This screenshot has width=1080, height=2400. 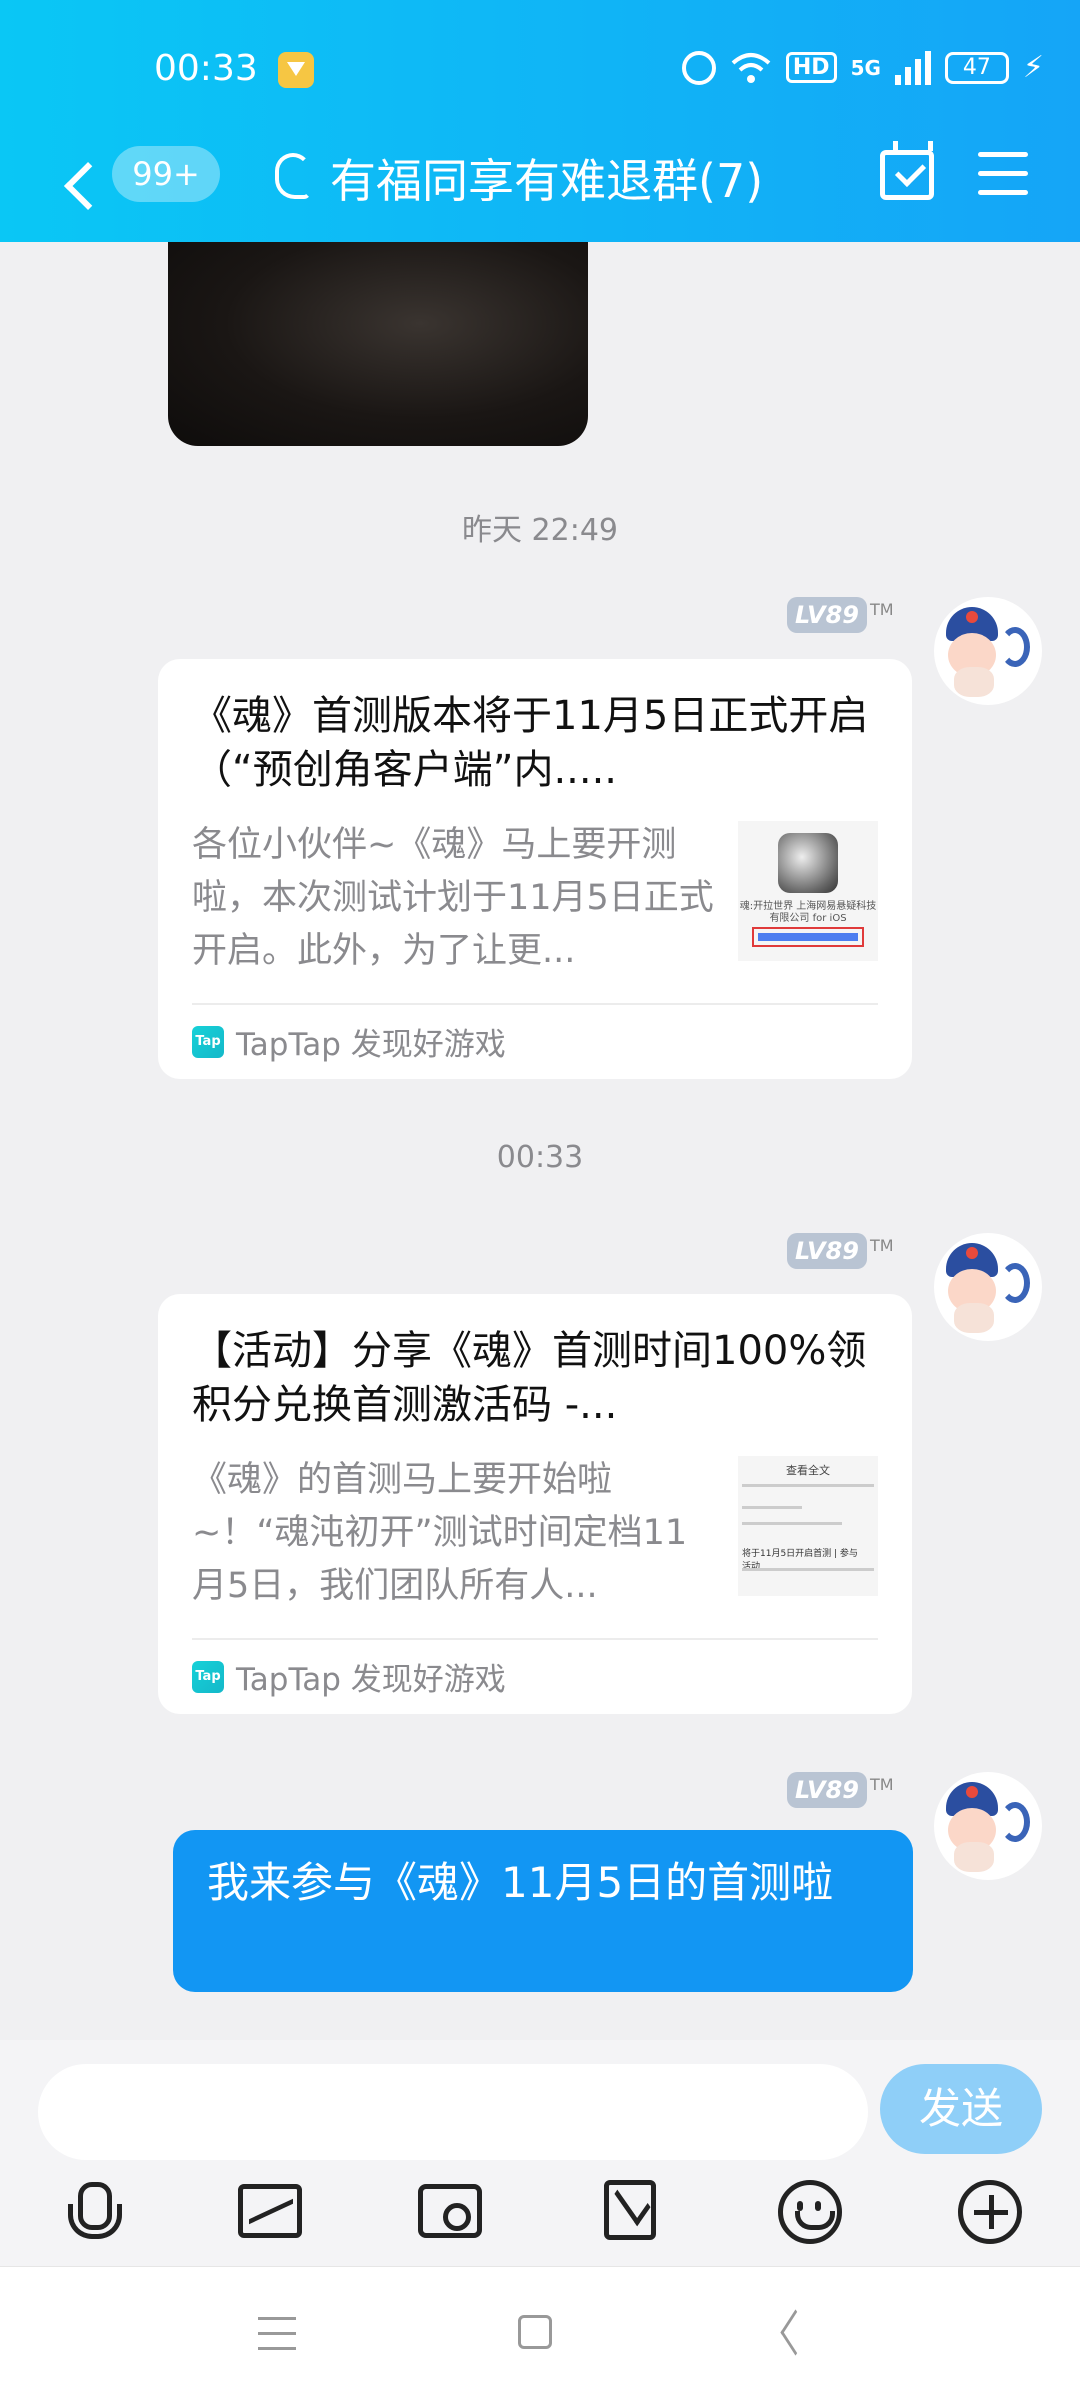 I want to click on plus-icon, so click(x=990, y=2212).